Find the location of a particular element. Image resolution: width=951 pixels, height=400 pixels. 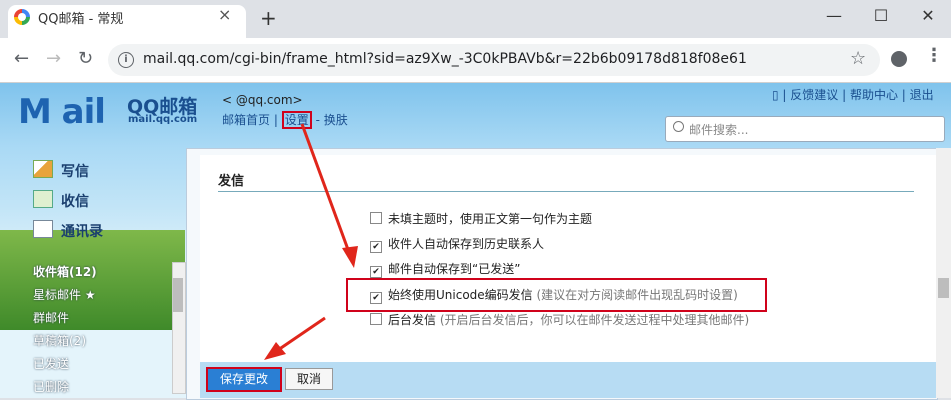

arrow-to-option is located at coordinates (326, 189).